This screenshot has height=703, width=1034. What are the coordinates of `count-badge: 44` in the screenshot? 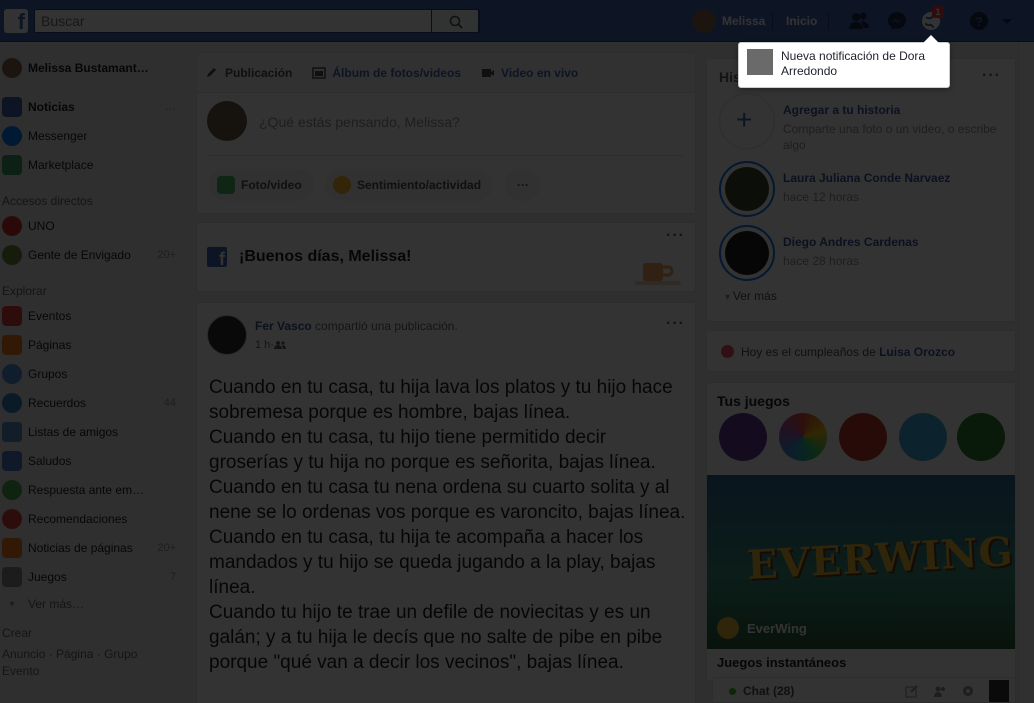 It's located at (169, 403).